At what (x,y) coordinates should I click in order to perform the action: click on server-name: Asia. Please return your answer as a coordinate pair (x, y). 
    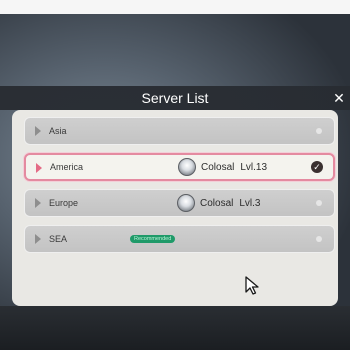
    Looking at the image, I should click on (58, 131).